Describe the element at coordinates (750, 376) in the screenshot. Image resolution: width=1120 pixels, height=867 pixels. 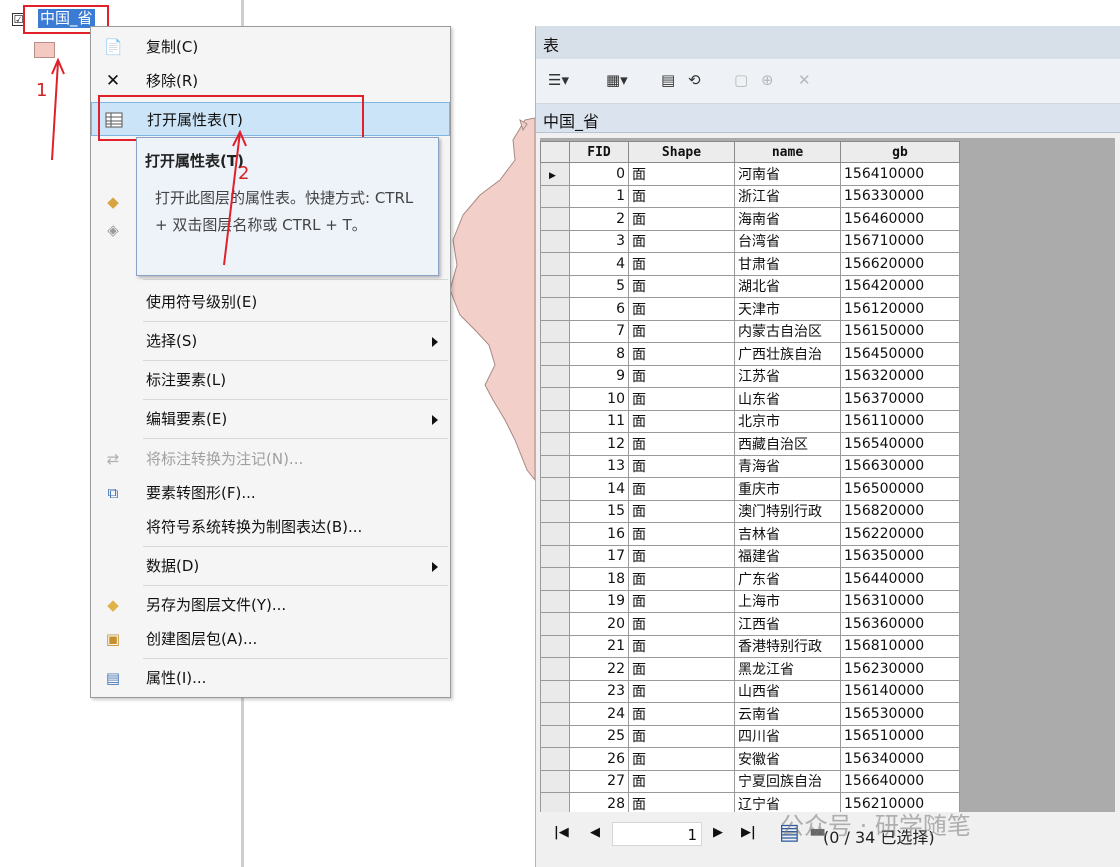
I see `table-row: 9 面江苏省 156320000` at that location.